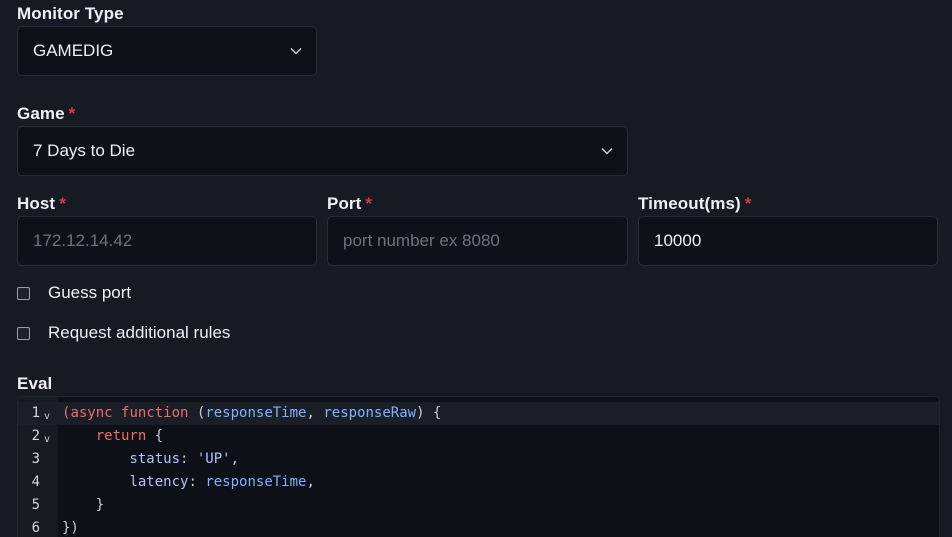 The width and height of the screenshot is (952, 537). I want to click on code-token: {, so click(155, 436).